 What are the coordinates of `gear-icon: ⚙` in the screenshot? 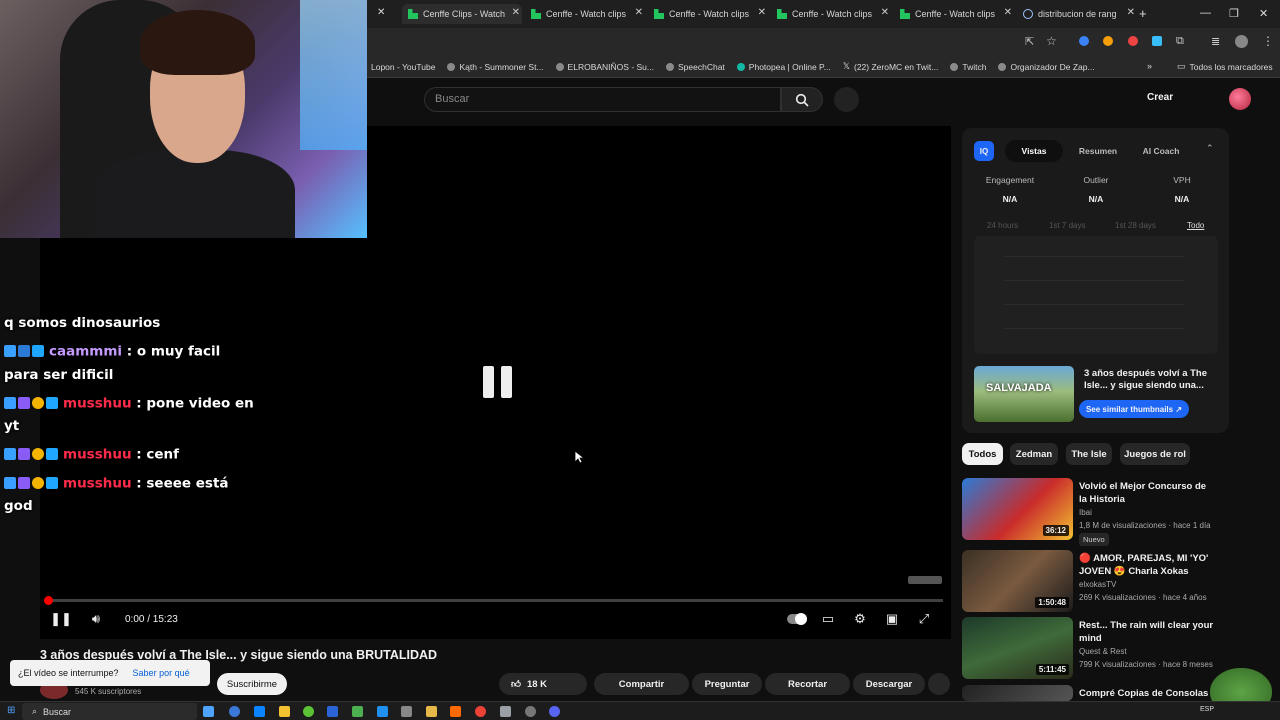 It's located at (860, 619).